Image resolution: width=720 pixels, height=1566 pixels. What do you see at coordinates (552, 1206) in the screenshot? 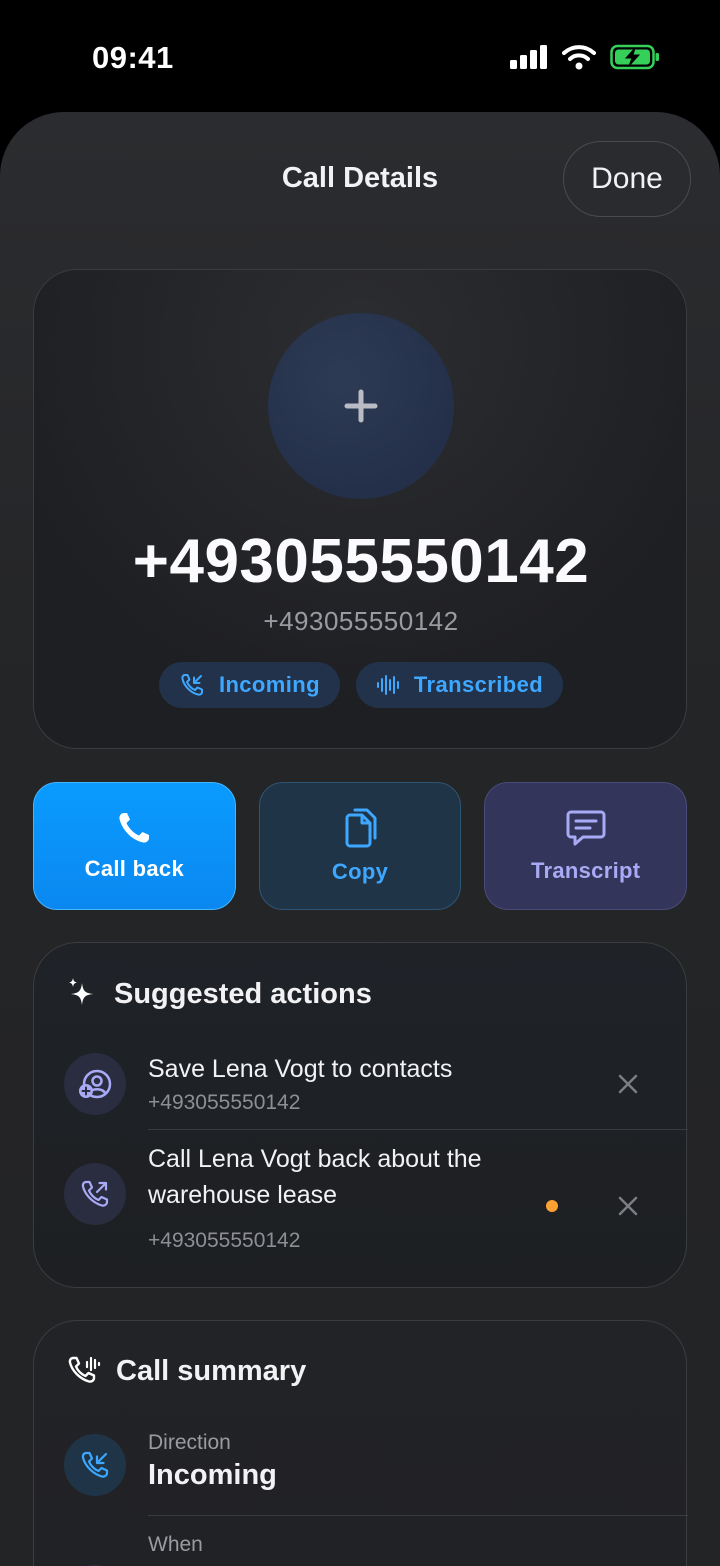
I see `unread-indicator` at bounding box center [552, 1206].